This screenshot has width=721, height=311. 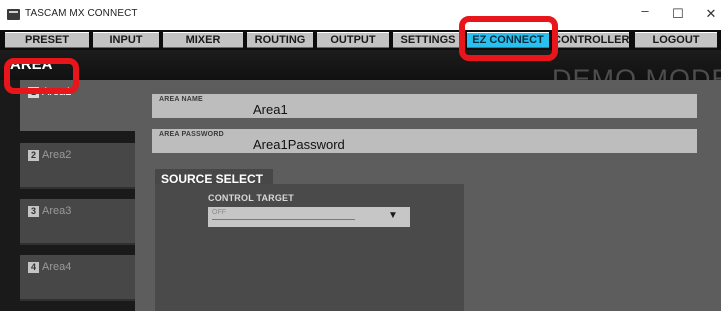 I want to click on title-bar: TASCAM MX CONNECT – ☐ ✕, so click(x=360, y=15).